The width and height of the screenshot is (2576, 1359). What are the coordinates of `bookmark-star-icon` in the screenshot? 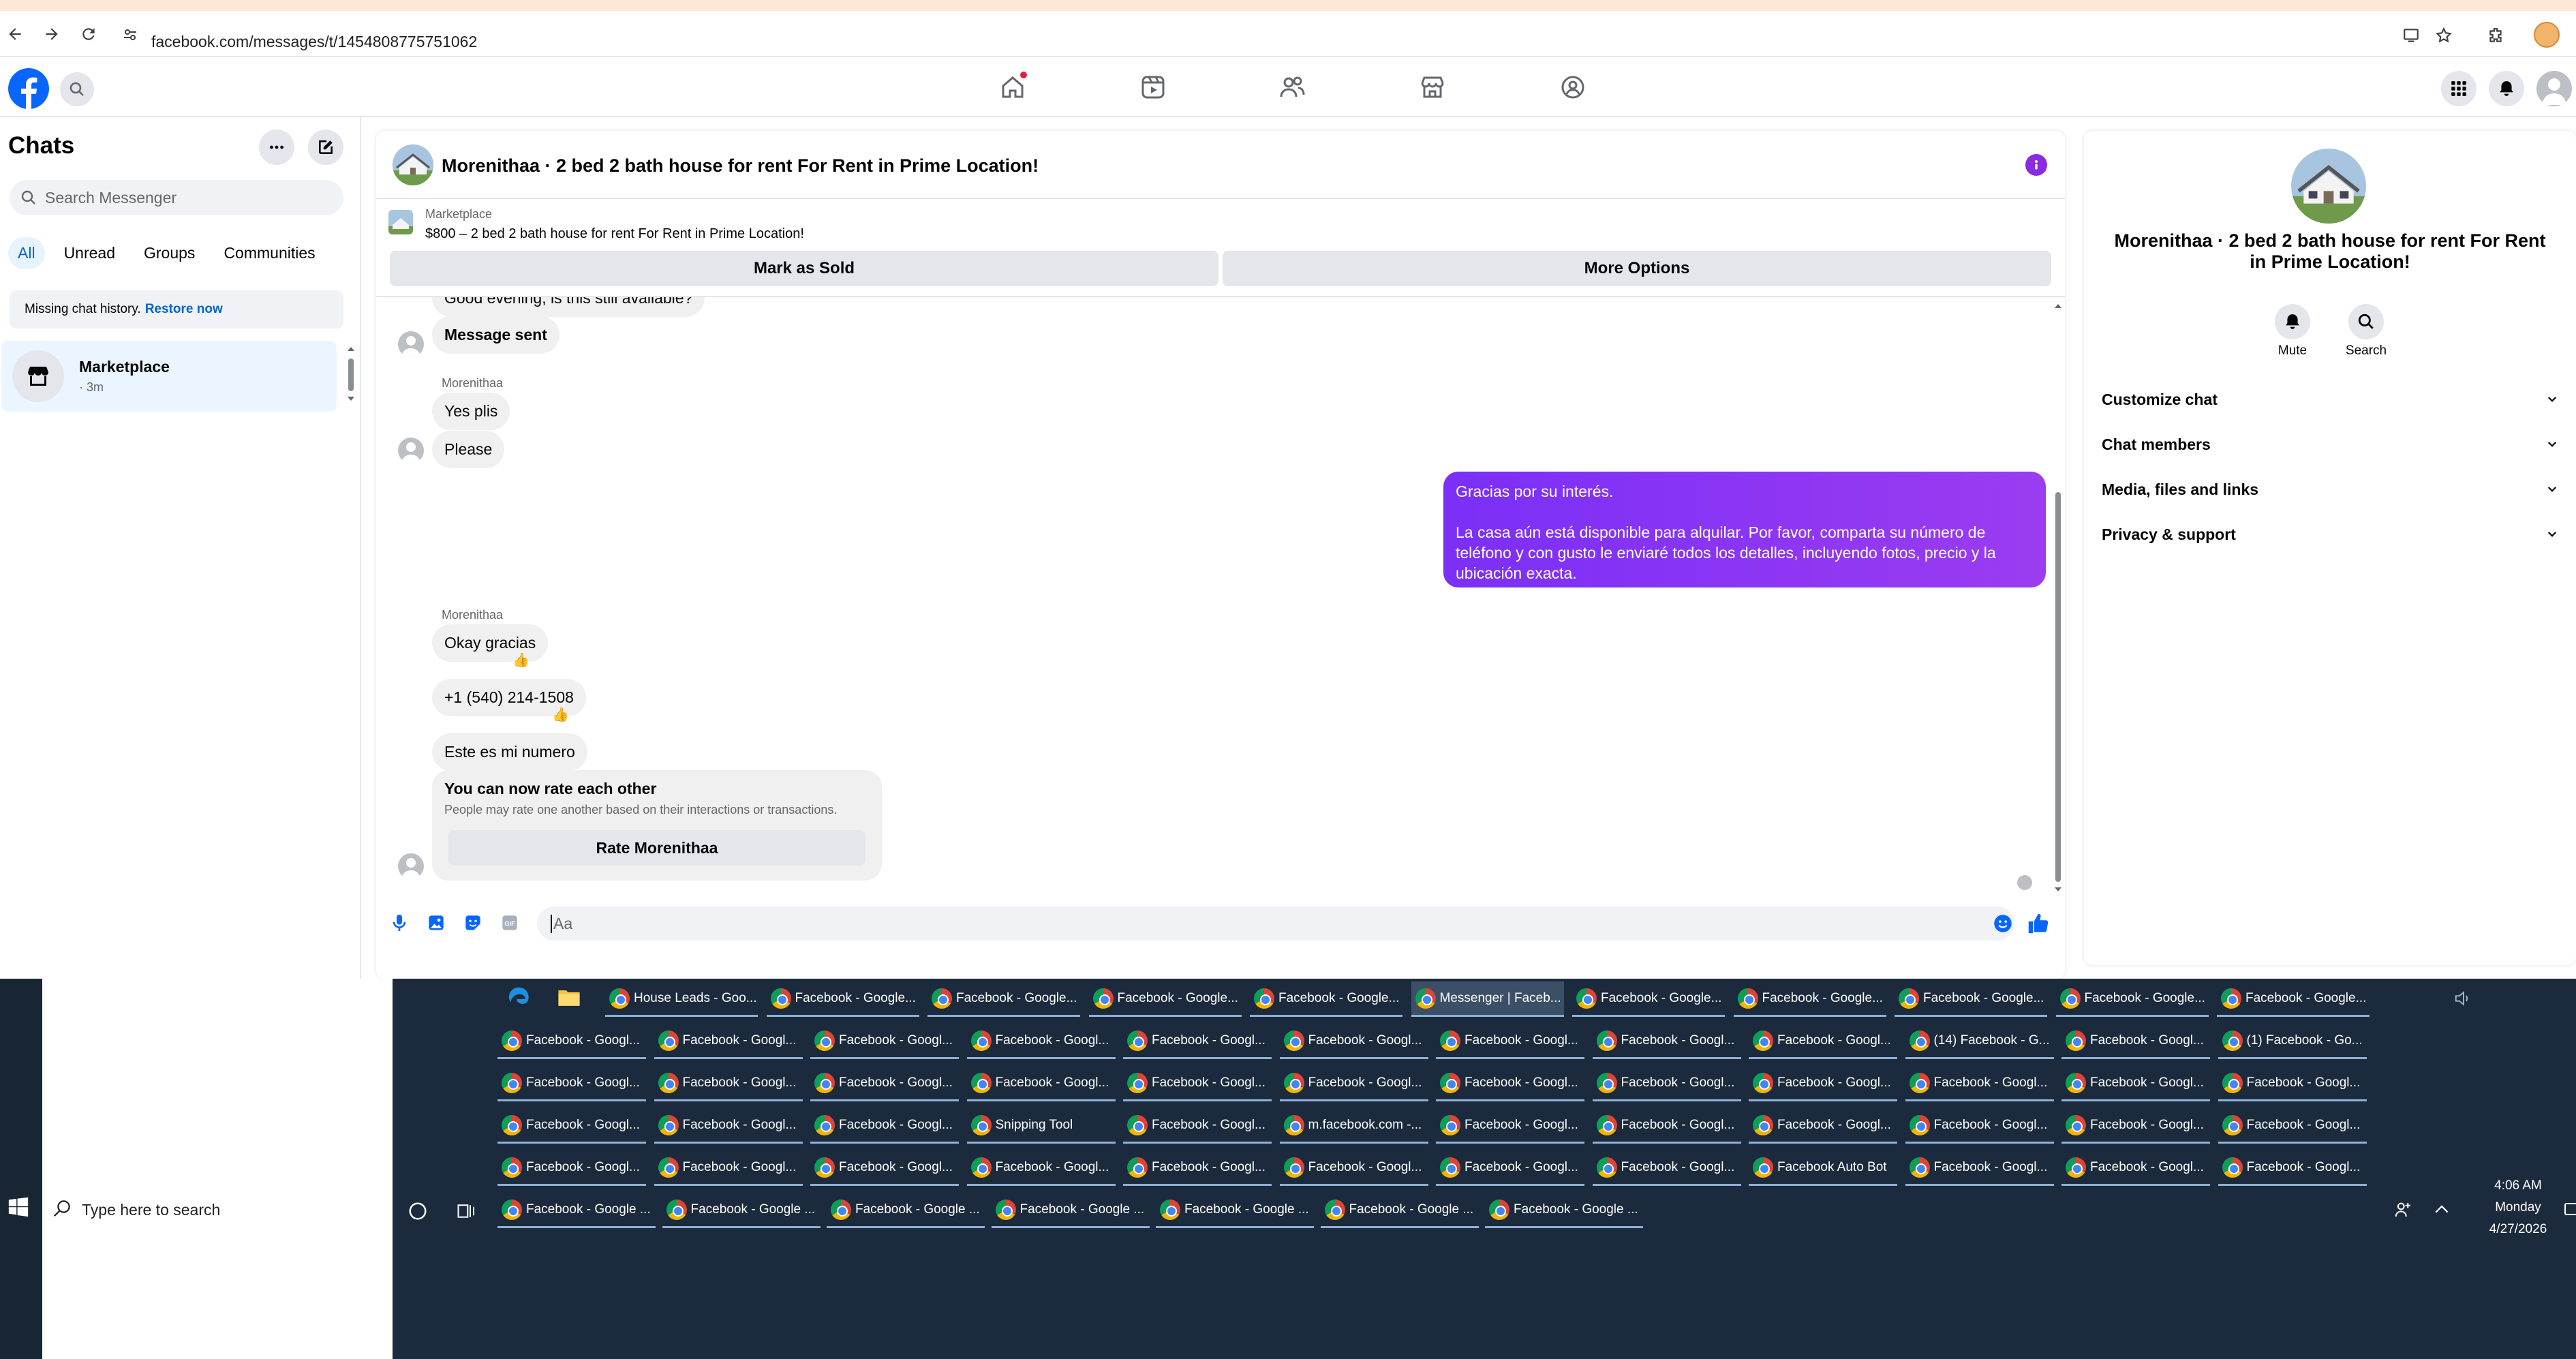 It's located at (2444, 35).